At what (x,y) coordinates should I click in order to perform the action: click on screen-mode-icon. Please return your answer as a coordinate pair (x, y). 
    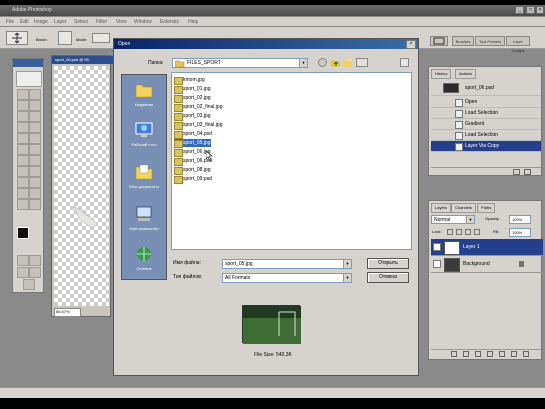
    Looking at the image, I should click on (23, 272).